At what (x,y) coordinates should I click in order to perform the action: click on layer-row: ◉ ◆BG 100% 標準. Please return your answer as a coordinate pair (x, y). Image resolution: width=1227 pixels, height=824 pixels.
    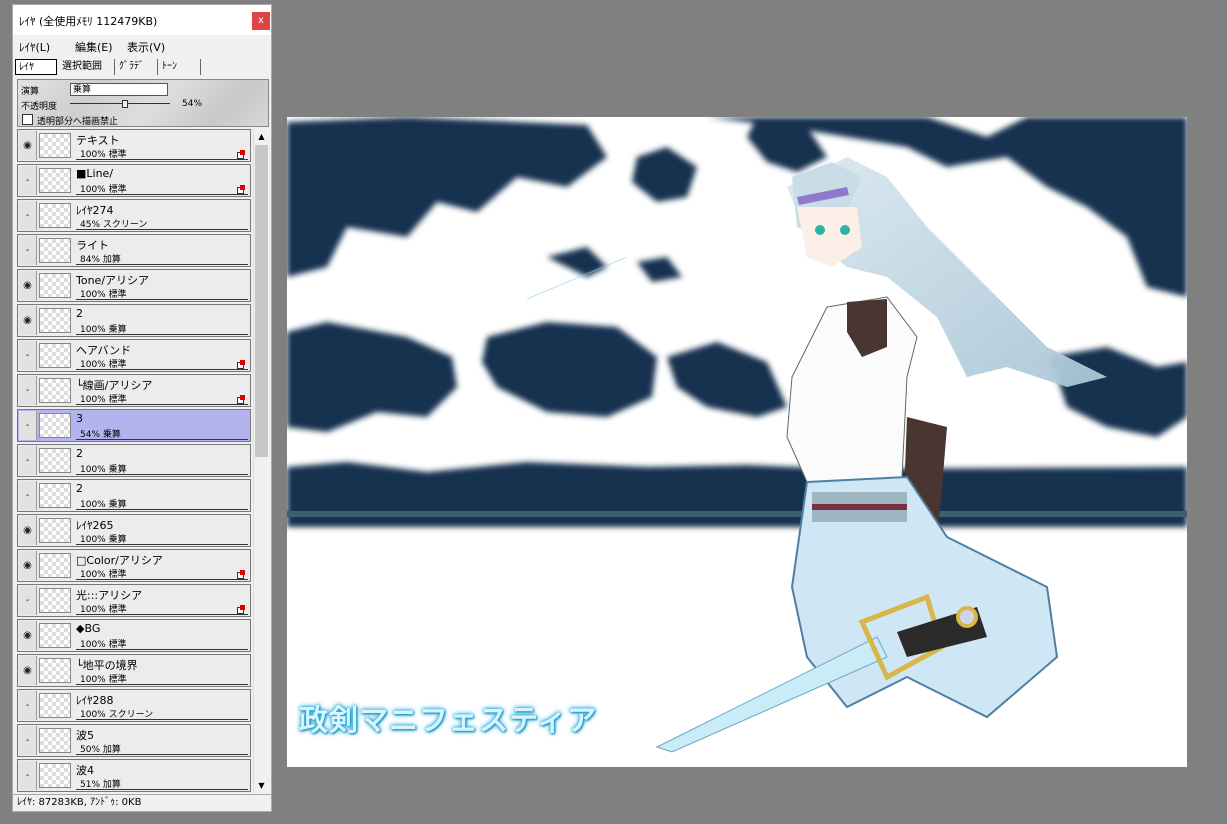
    Looking at the image, I should click on (134, 635).